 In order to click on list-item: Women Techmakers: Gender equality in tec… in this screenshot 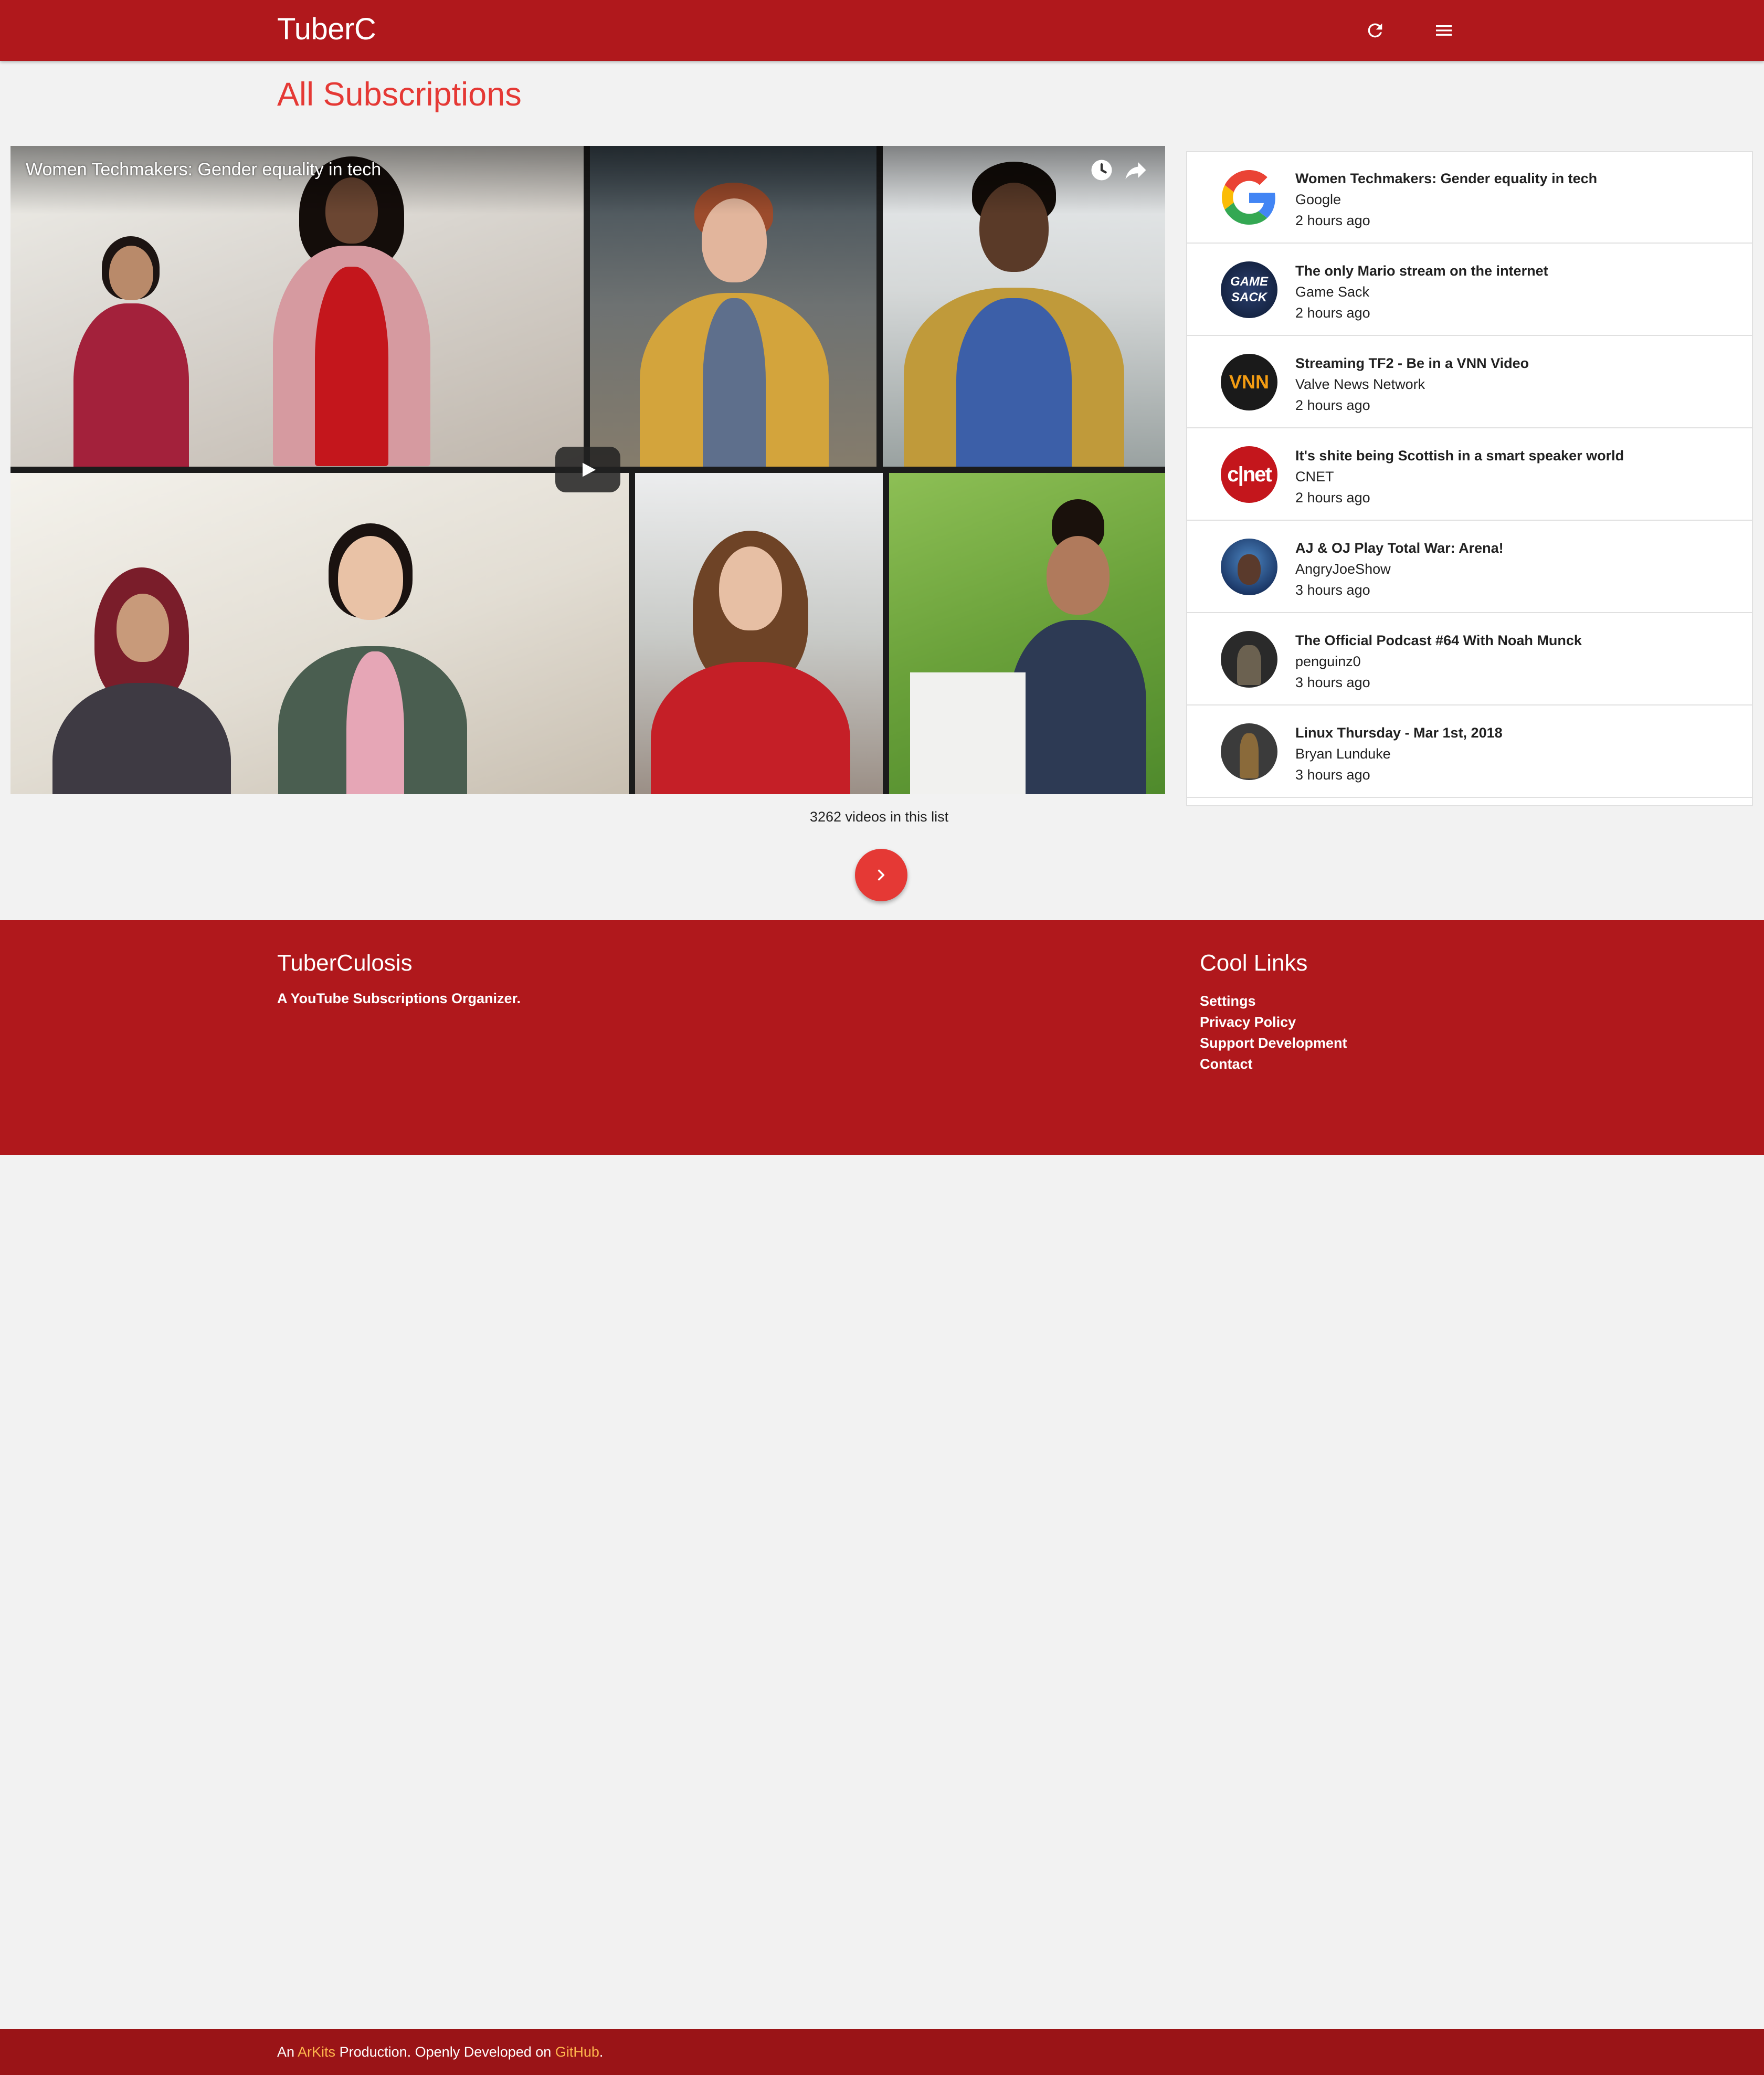, I will do `click(1469, 198)`.